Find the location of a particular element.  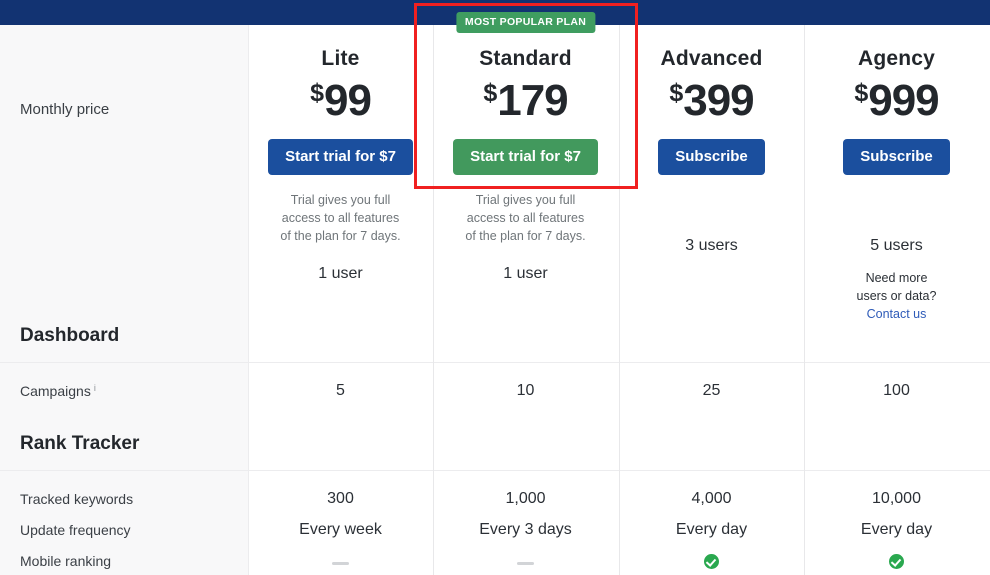

value-mobile-ranking-agency is located at coordinates (896, 562).